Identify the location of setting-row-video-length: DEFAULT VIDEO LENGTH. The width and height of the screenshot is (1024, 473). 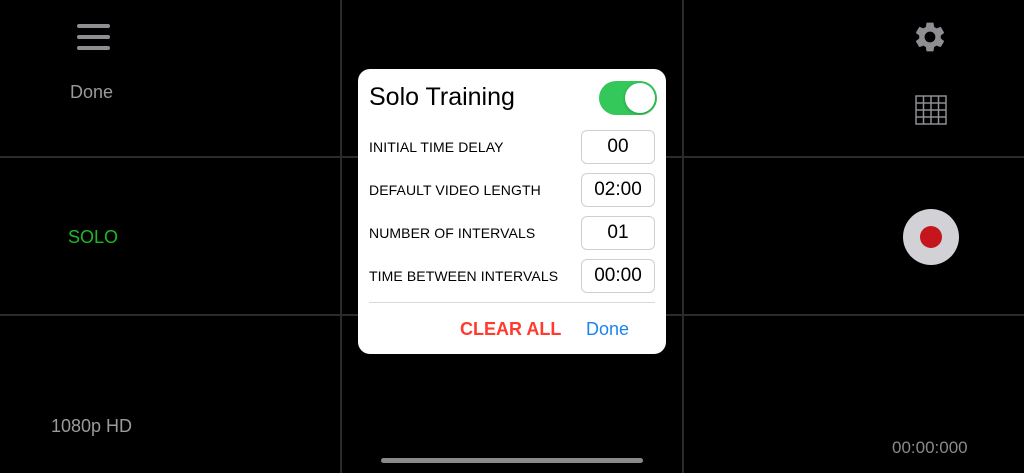
(512, 190).